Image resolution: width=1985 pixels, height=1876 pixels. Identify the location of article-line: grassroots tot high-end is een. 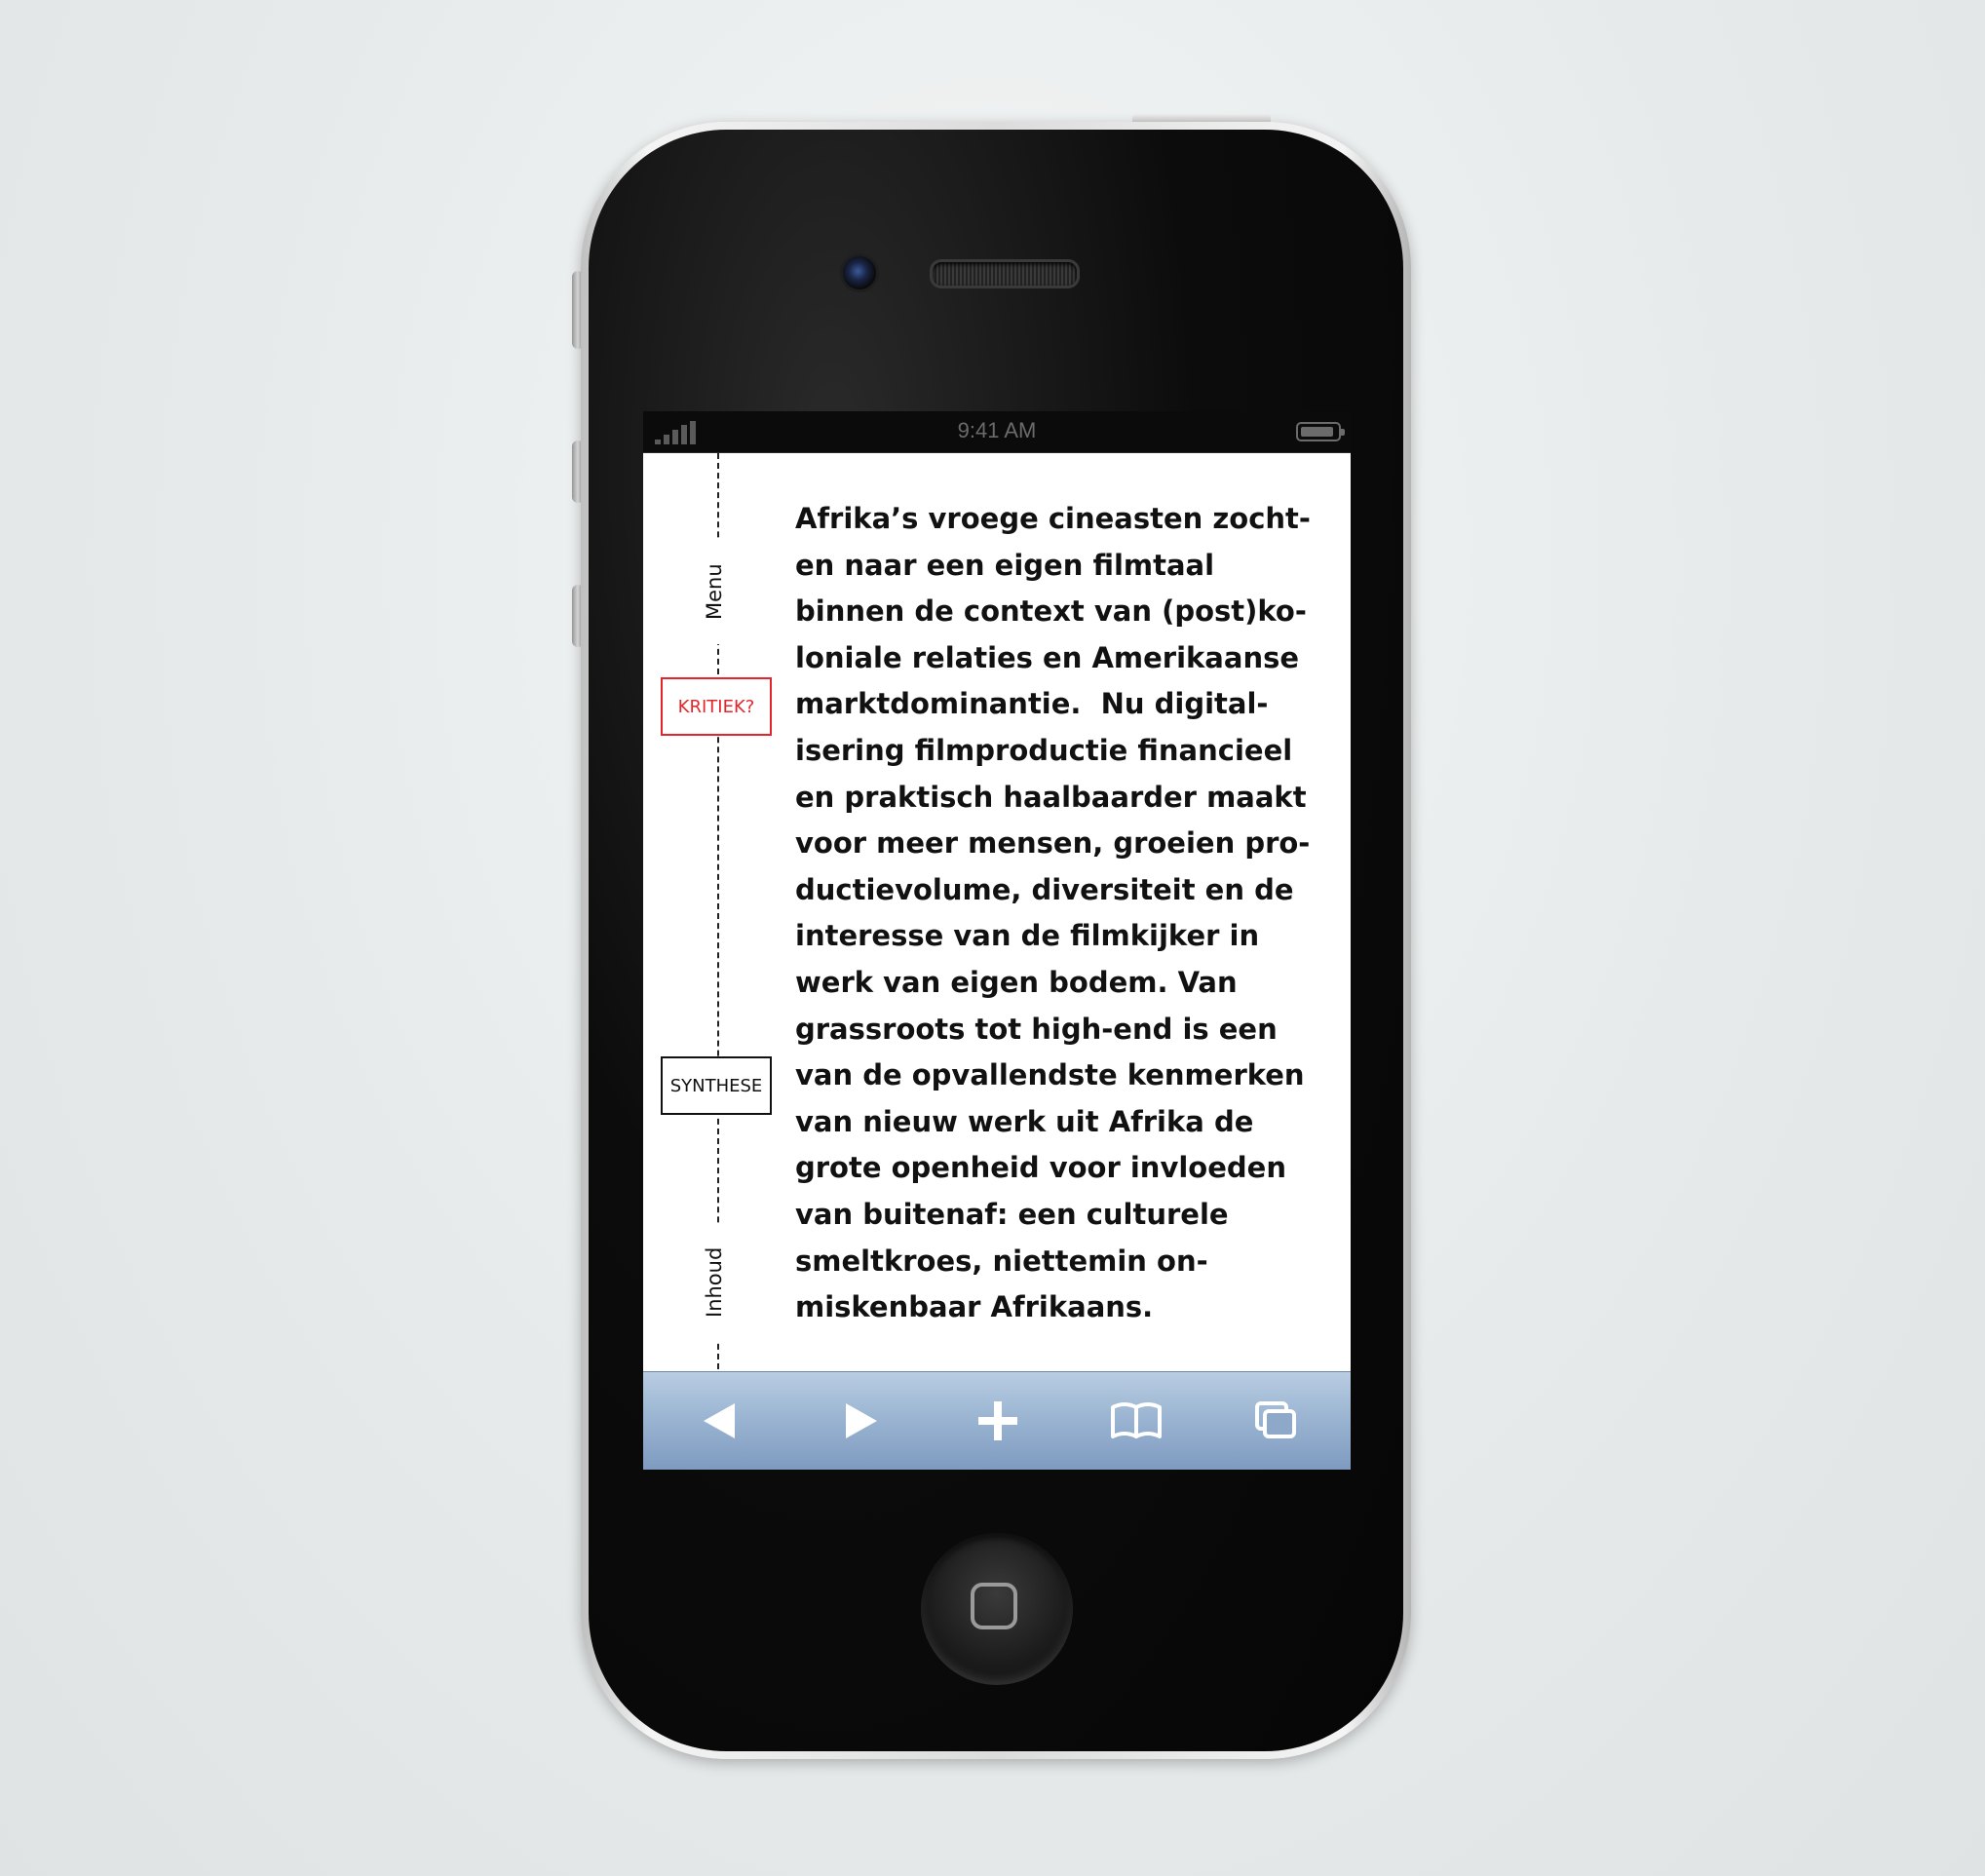
(1037, 1029).